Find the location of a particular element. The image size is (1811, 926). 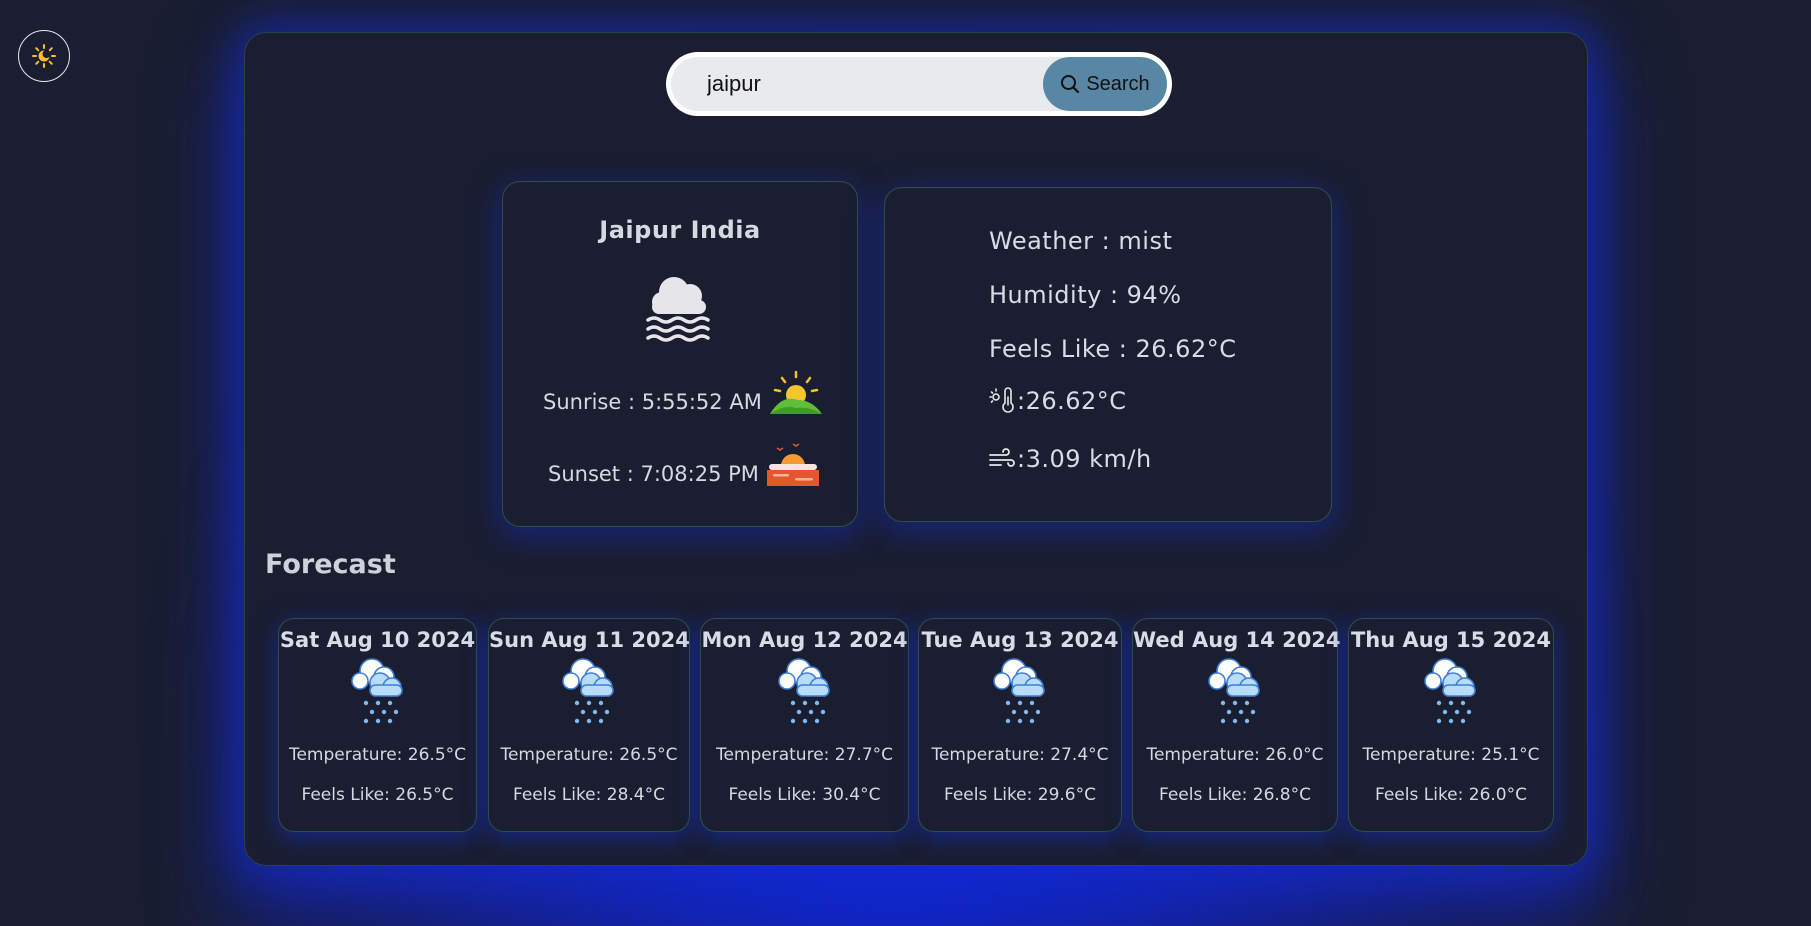

sunrise-row: Sunrise : 5:55:52 AM is located at coordinates (682, 392).